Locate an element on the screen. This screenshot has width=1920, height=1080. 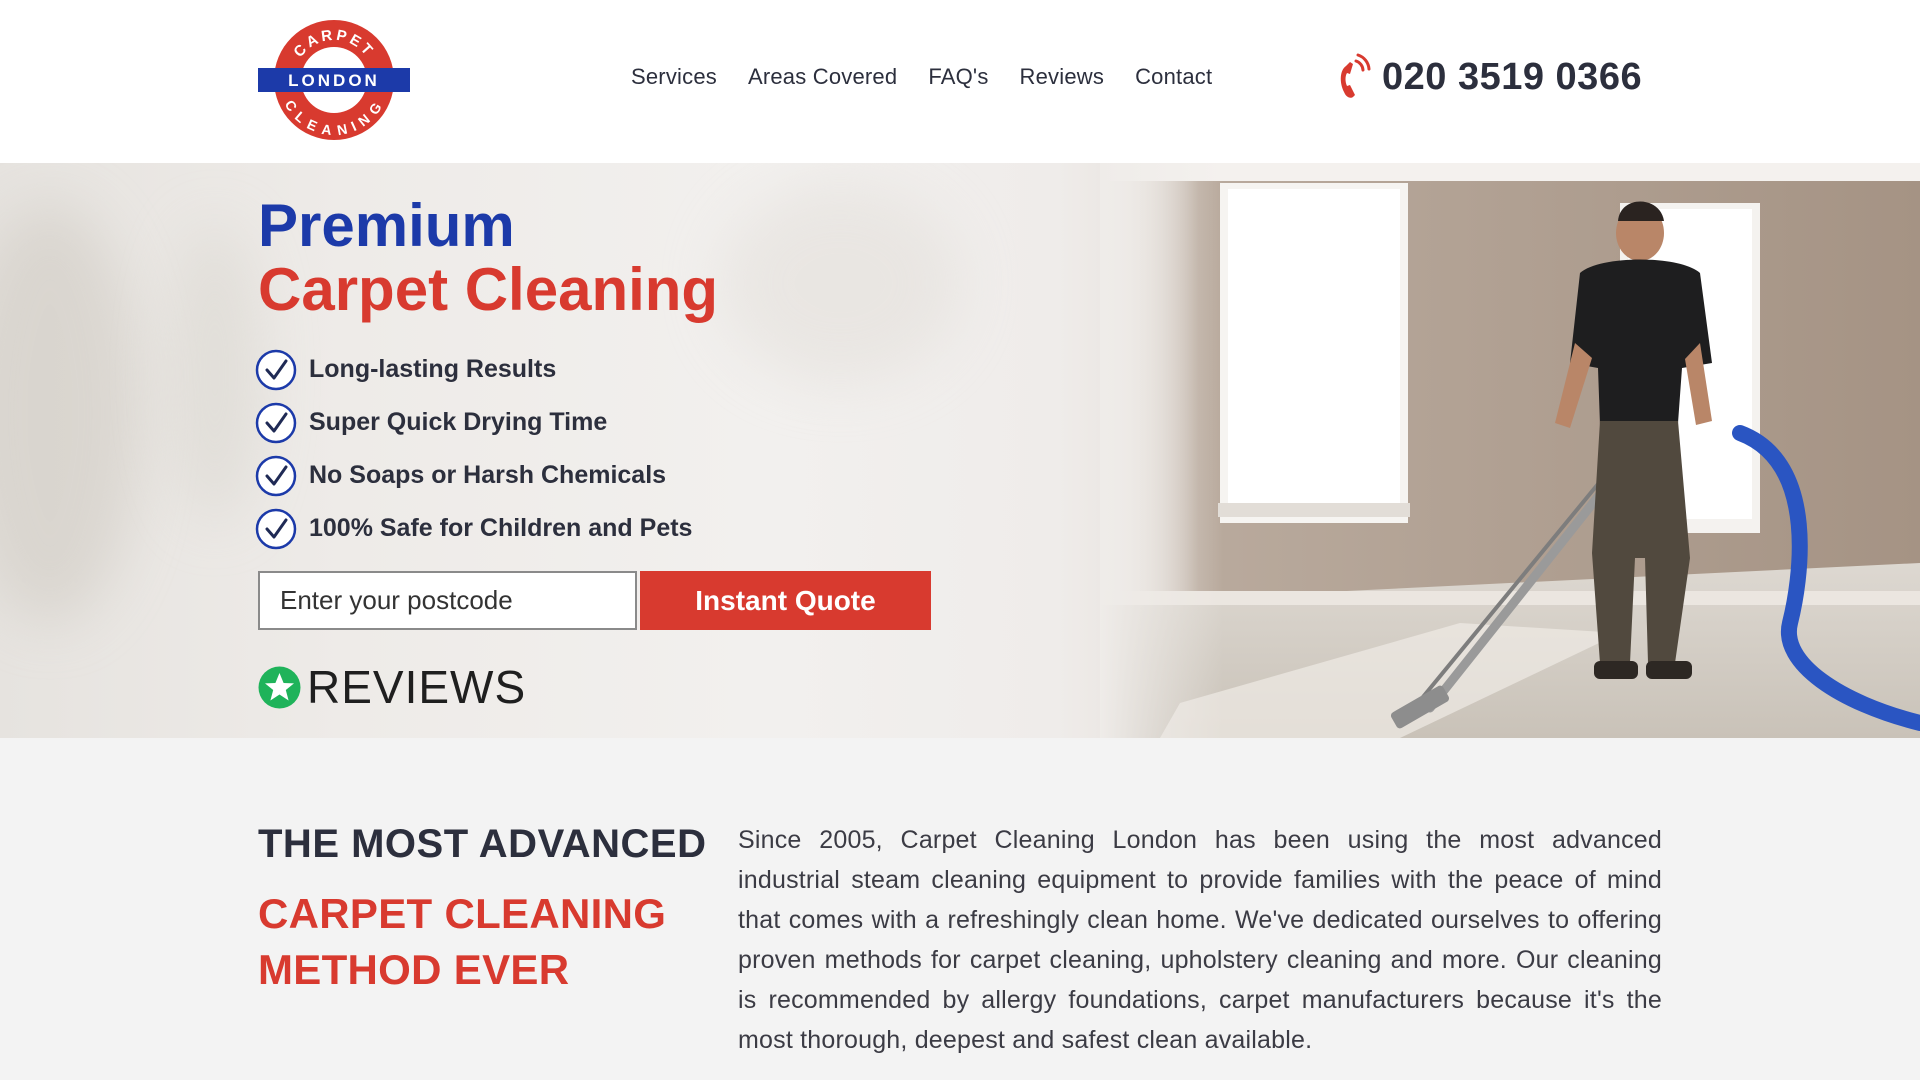
phone-link: 020 3519 0366 is located at coordinates (1489, 77).